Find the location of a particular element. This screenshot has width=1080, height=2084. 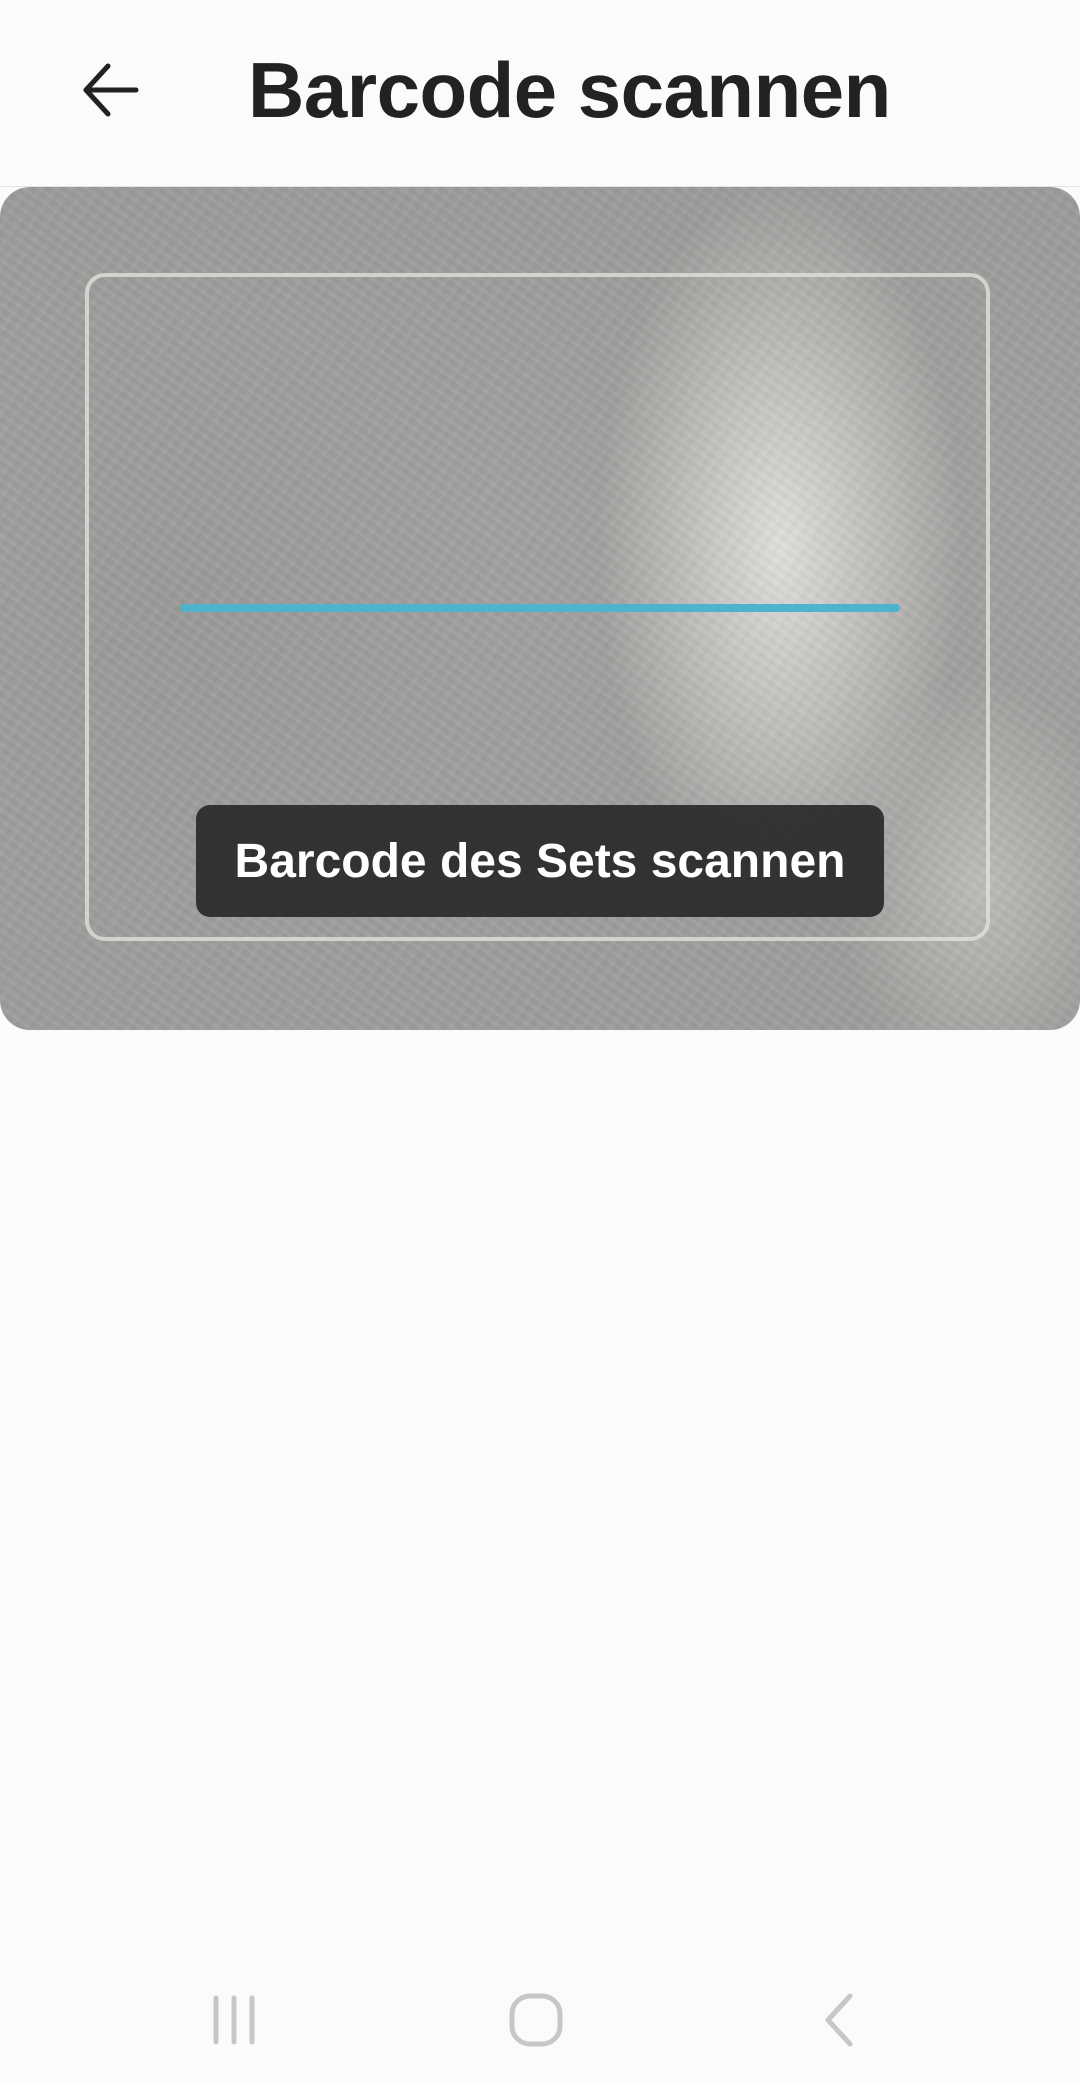

scan-hint-text: Barcode des Sets scannen is located at coordinates (540, 861).